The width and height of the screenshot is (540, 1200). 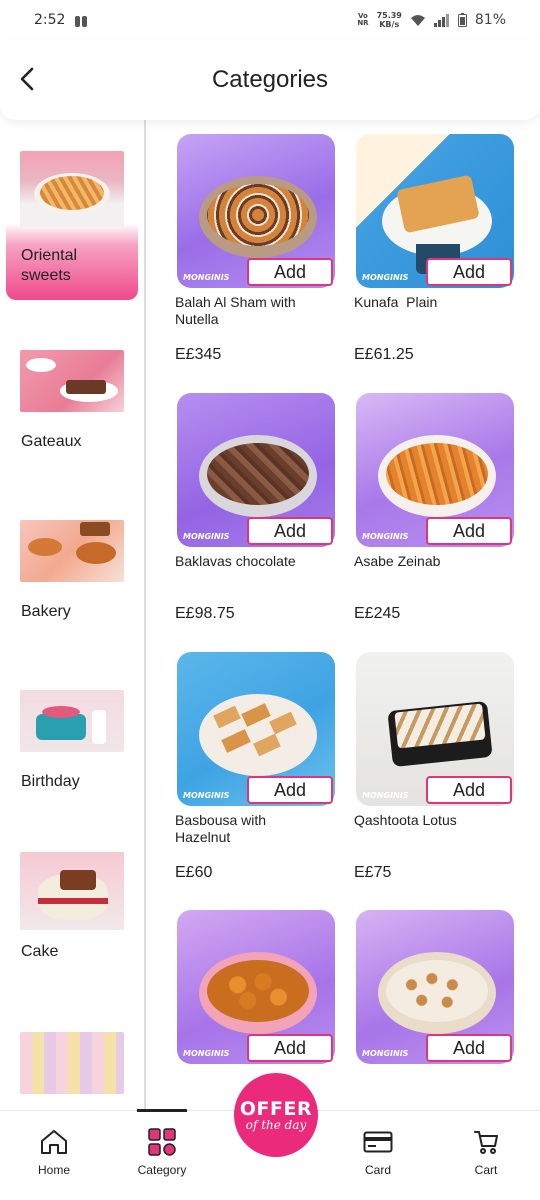 What do you see at coordinates (50, 20) in the screenshot?
I see `status-time: 2:52` at bounding box center [50, 20].